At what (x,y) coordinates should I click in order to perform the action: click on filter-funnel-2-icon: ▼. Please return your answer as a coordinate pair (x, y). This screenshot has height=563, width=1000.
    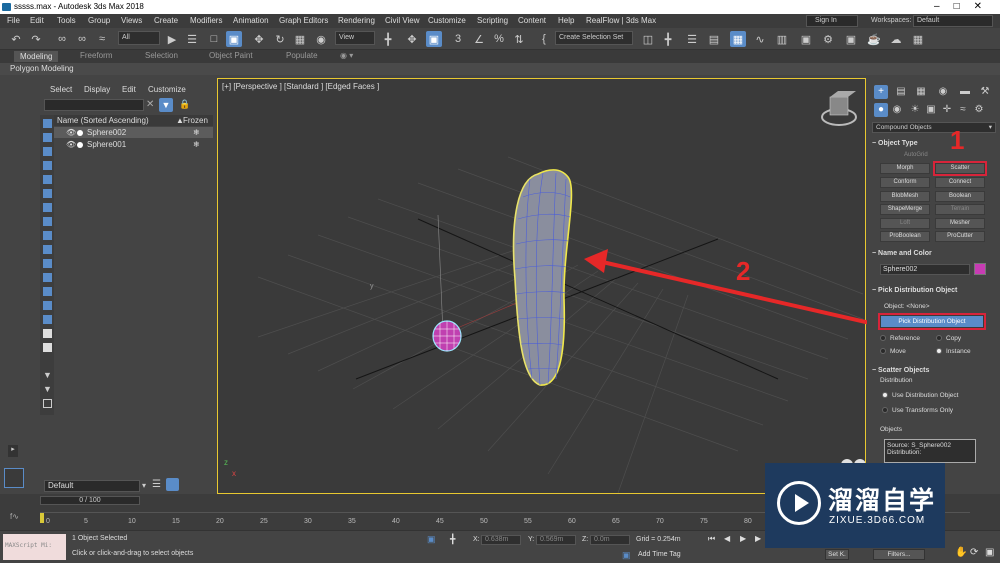
    Looking at the image, I should click on (47, 389).